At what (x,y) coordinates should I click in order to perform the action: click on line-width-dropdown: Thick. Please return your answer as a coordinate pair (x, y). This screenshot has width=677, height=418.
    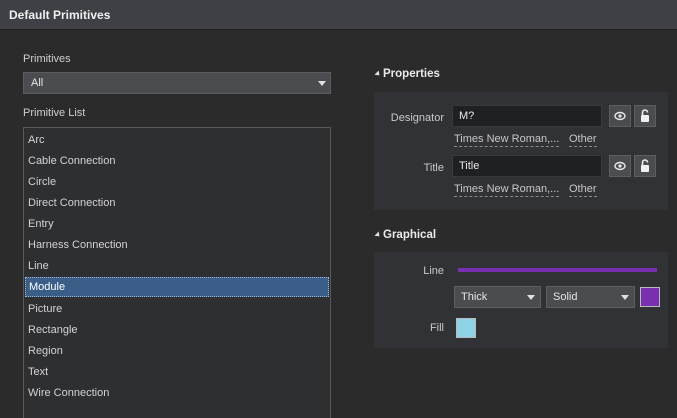
    Looking at the image, I should click on (497, 297).